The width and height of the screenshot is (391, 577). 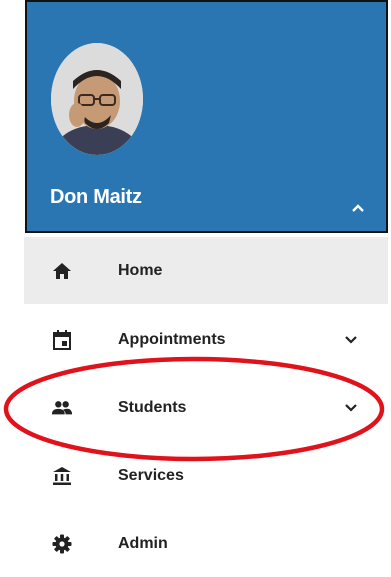 I want to click on bank-icon, so click(x=62, y=476).